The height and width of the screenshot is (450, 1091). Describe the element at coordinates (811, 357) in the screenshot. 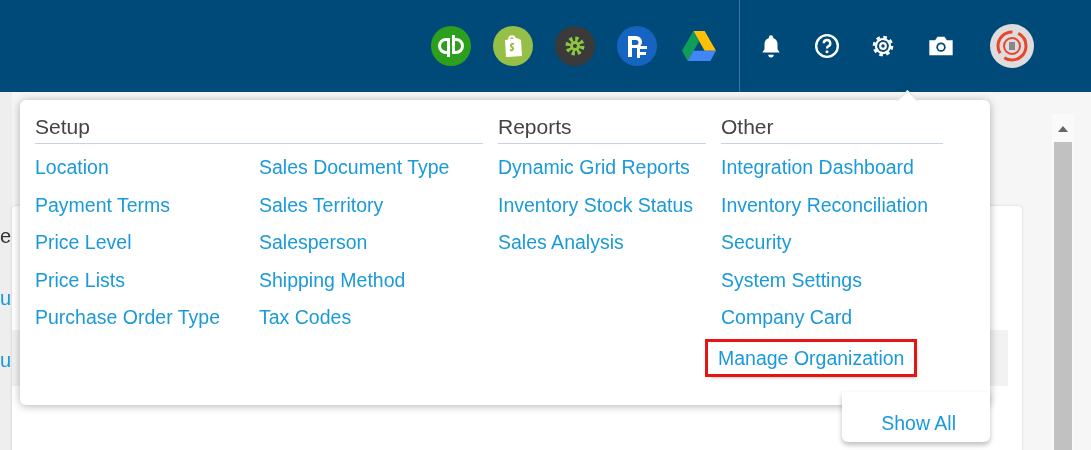

I see `menu-link: Manage Organization` at that location.